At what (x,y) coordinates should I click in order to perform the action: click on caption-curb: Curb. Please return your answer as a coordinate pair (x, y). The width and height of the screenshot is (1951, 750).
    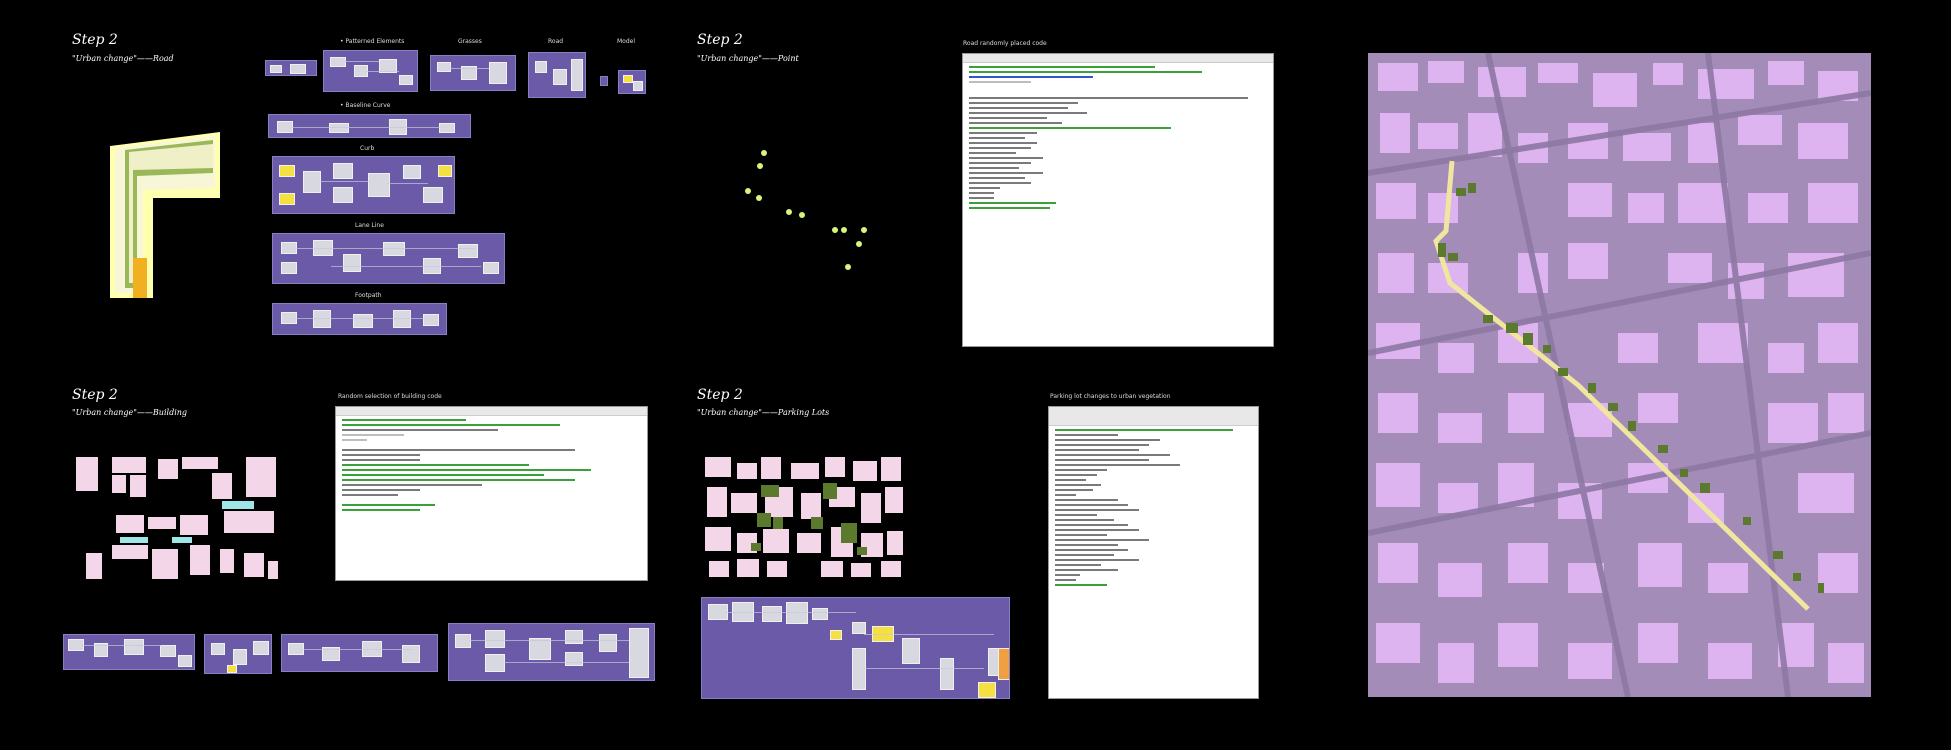
    Looking at the image, I should click on (367, 148).